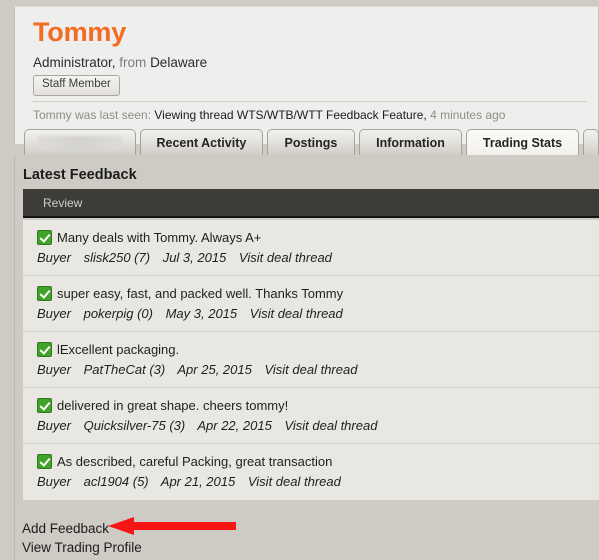  What do you see at coordinates (118, 313) in the screenshot?
I see `feedback-username: pokerpig (0)` at bounding box center [118, 313].